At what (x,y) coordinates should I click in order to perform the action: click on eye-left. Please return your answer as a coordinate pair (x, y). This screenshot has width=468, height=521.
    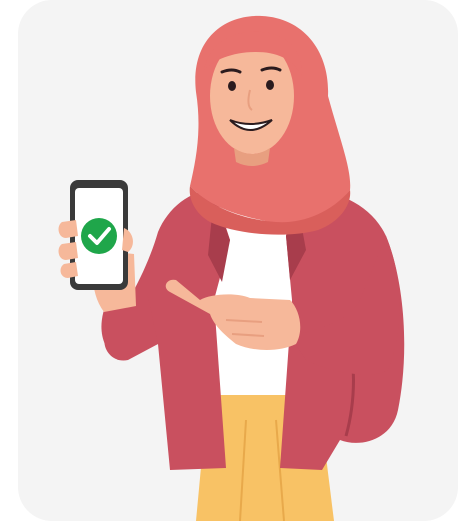
    Looking at the image, I should click on (232, 86).